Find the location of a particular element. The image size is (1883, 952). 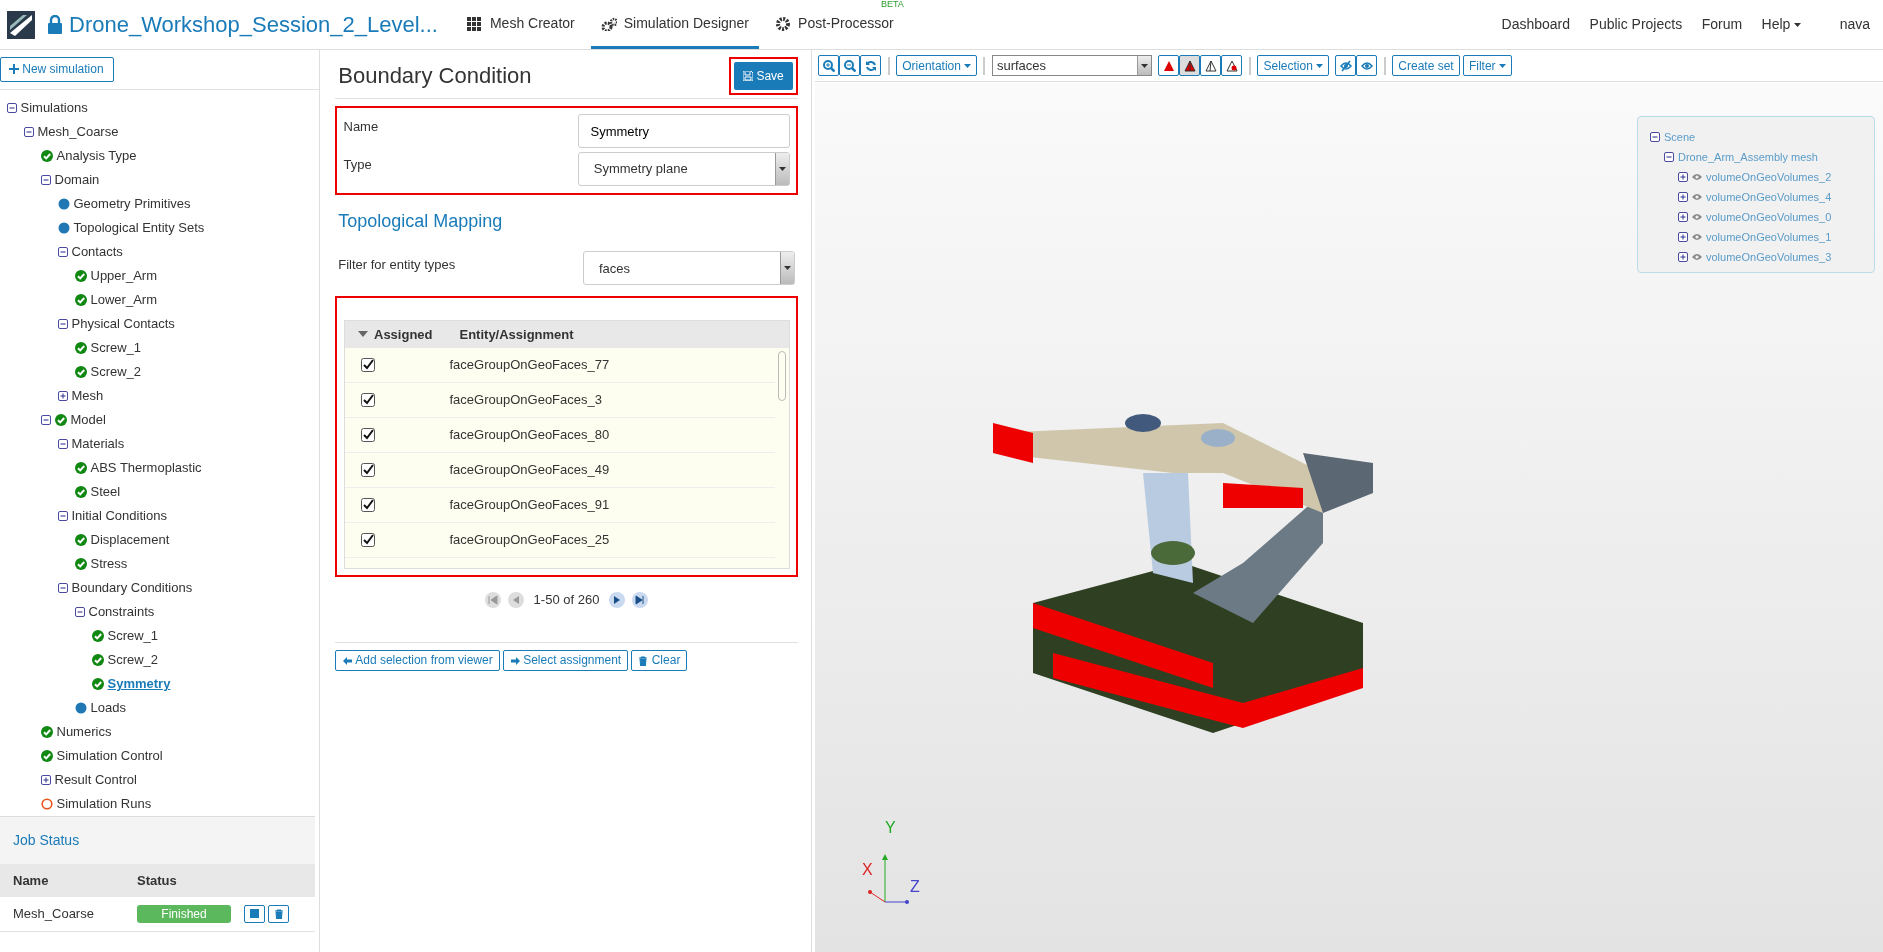

tree-item: Mesh_Coarse is located at coordinates (78, 132).